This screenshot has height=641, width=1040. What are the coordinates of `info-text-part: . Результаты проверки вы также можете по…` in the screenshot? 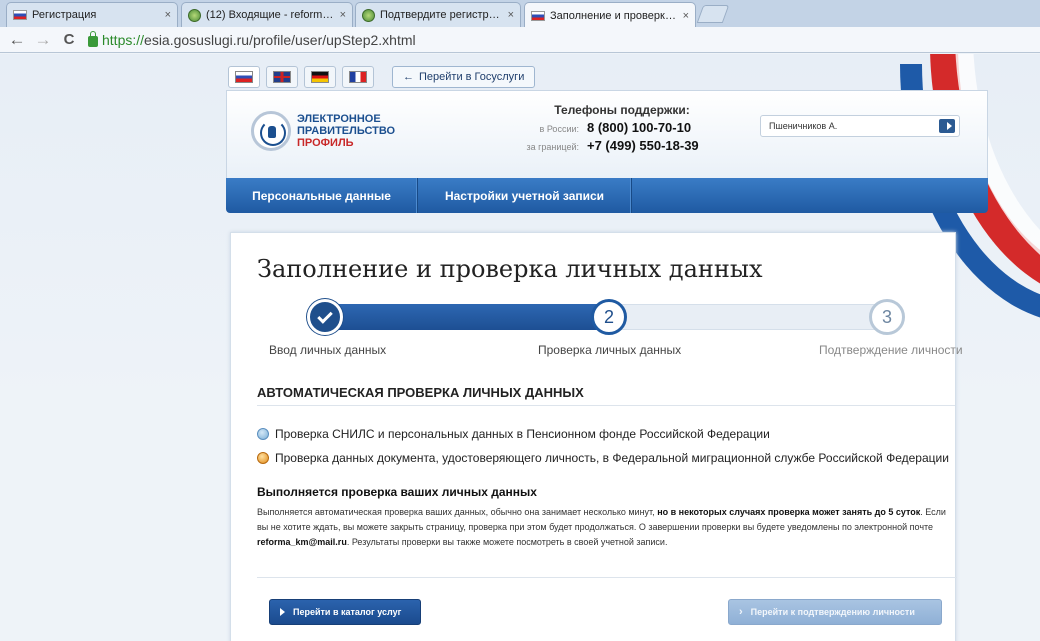 It's located at (507, 542).